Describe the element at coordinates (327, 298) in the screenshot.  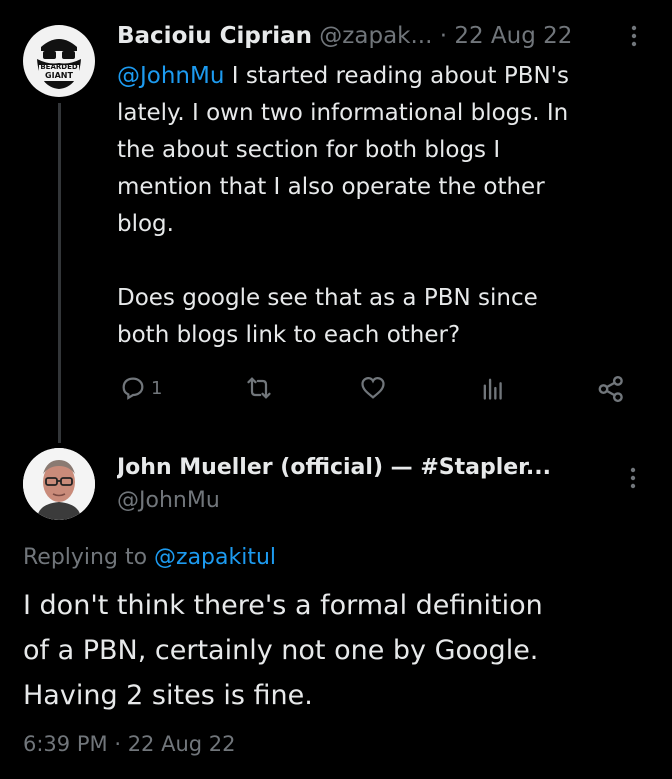
I see `tweet1-line-6: Does google see that as a PBN since` at that location.